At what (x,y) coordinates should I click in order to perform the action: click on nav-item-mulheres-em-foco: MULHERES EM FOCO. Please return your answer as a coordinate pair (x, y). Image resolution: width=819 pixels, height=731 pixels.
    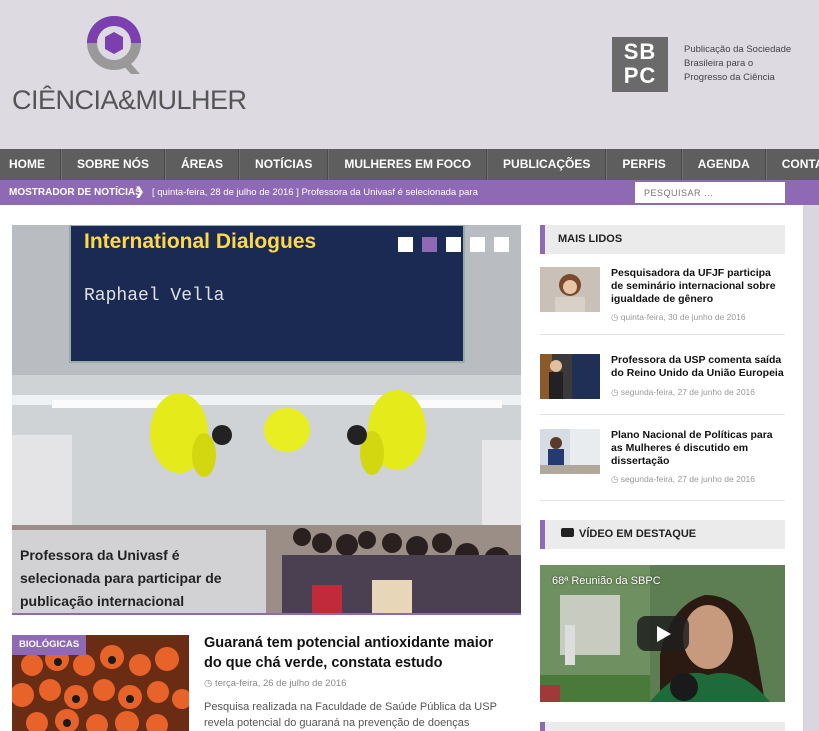
    Looking at the image, I should click on (408, 164).